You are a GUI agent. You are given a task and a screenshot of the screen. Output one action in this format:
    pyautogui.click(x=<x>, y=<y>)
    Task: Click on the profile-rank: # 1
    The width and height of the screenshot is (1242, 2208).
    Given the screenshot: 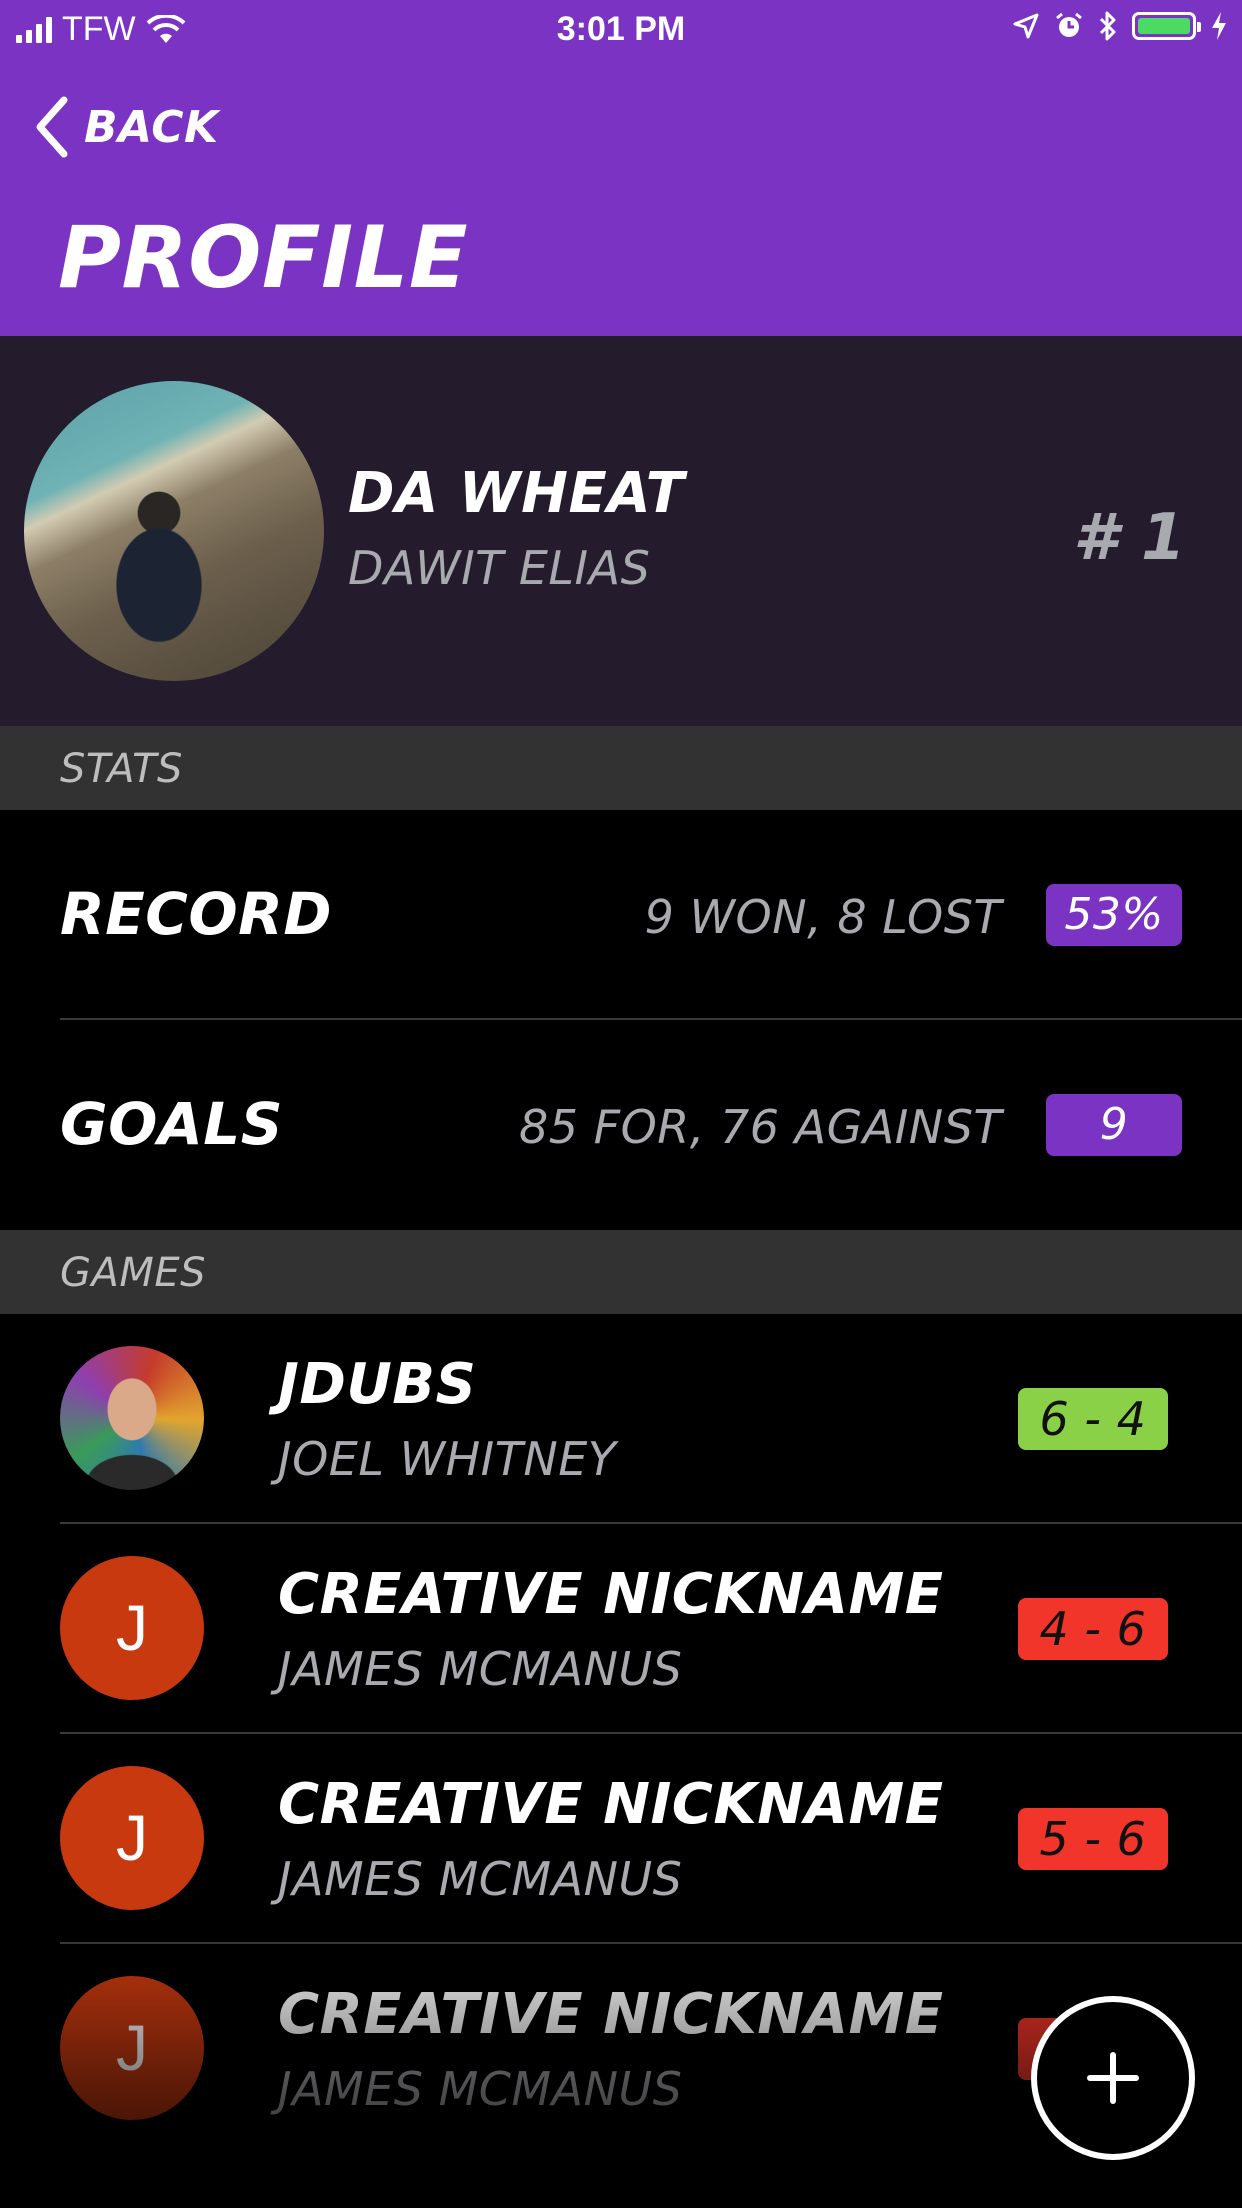 What is the action you would take?
    pyautogui.click(x=1129, y=538)
    